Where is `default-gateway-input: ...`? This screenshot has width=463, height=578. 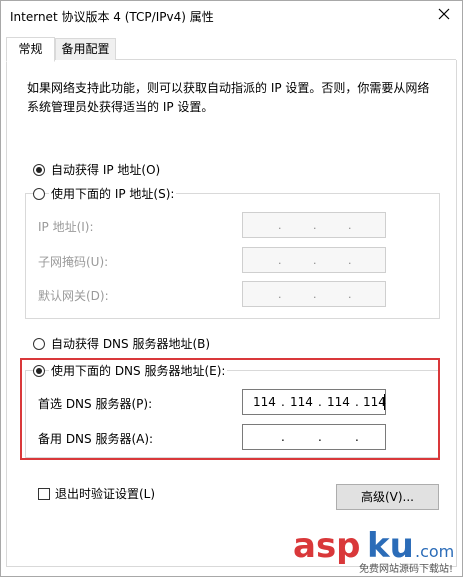 default-gateway-input: ... is located at coordinates (314, 294).